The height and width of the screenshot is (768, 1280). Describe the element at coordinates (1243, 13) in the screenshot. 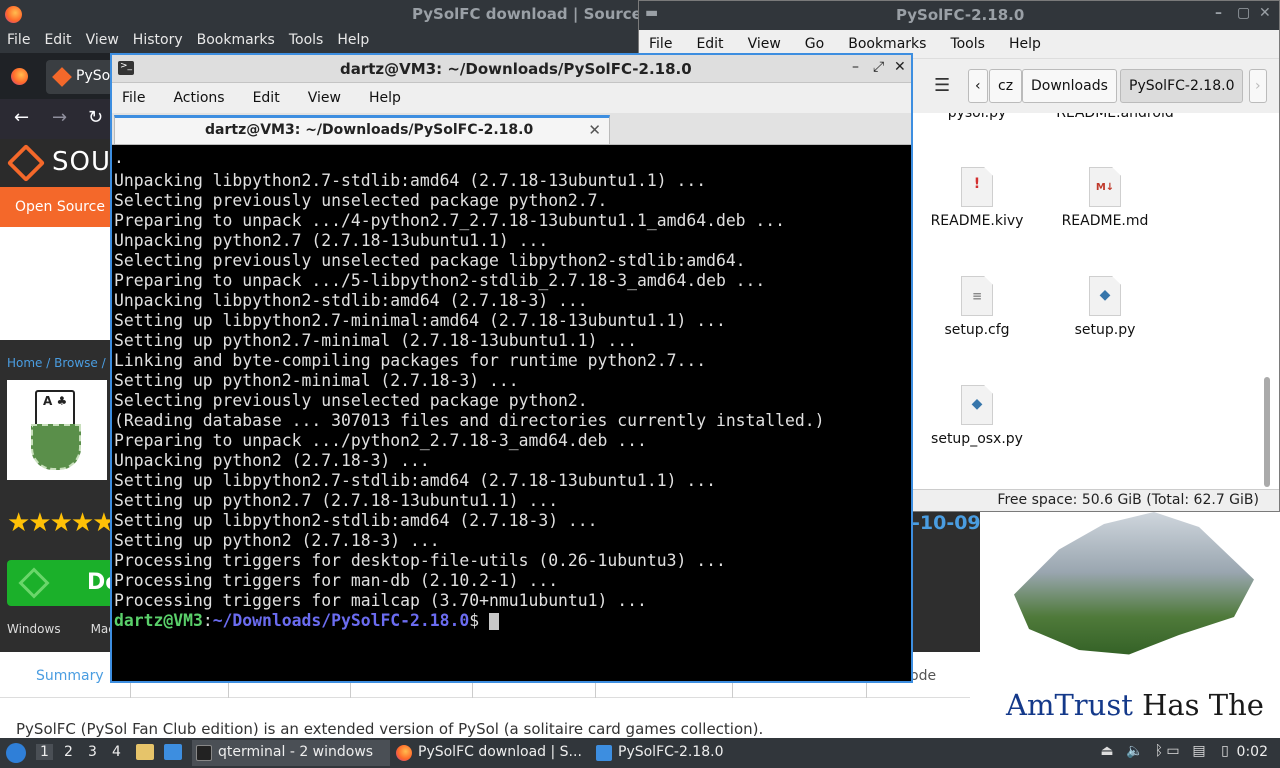

I see `maximize-icon: ▢` at that location.